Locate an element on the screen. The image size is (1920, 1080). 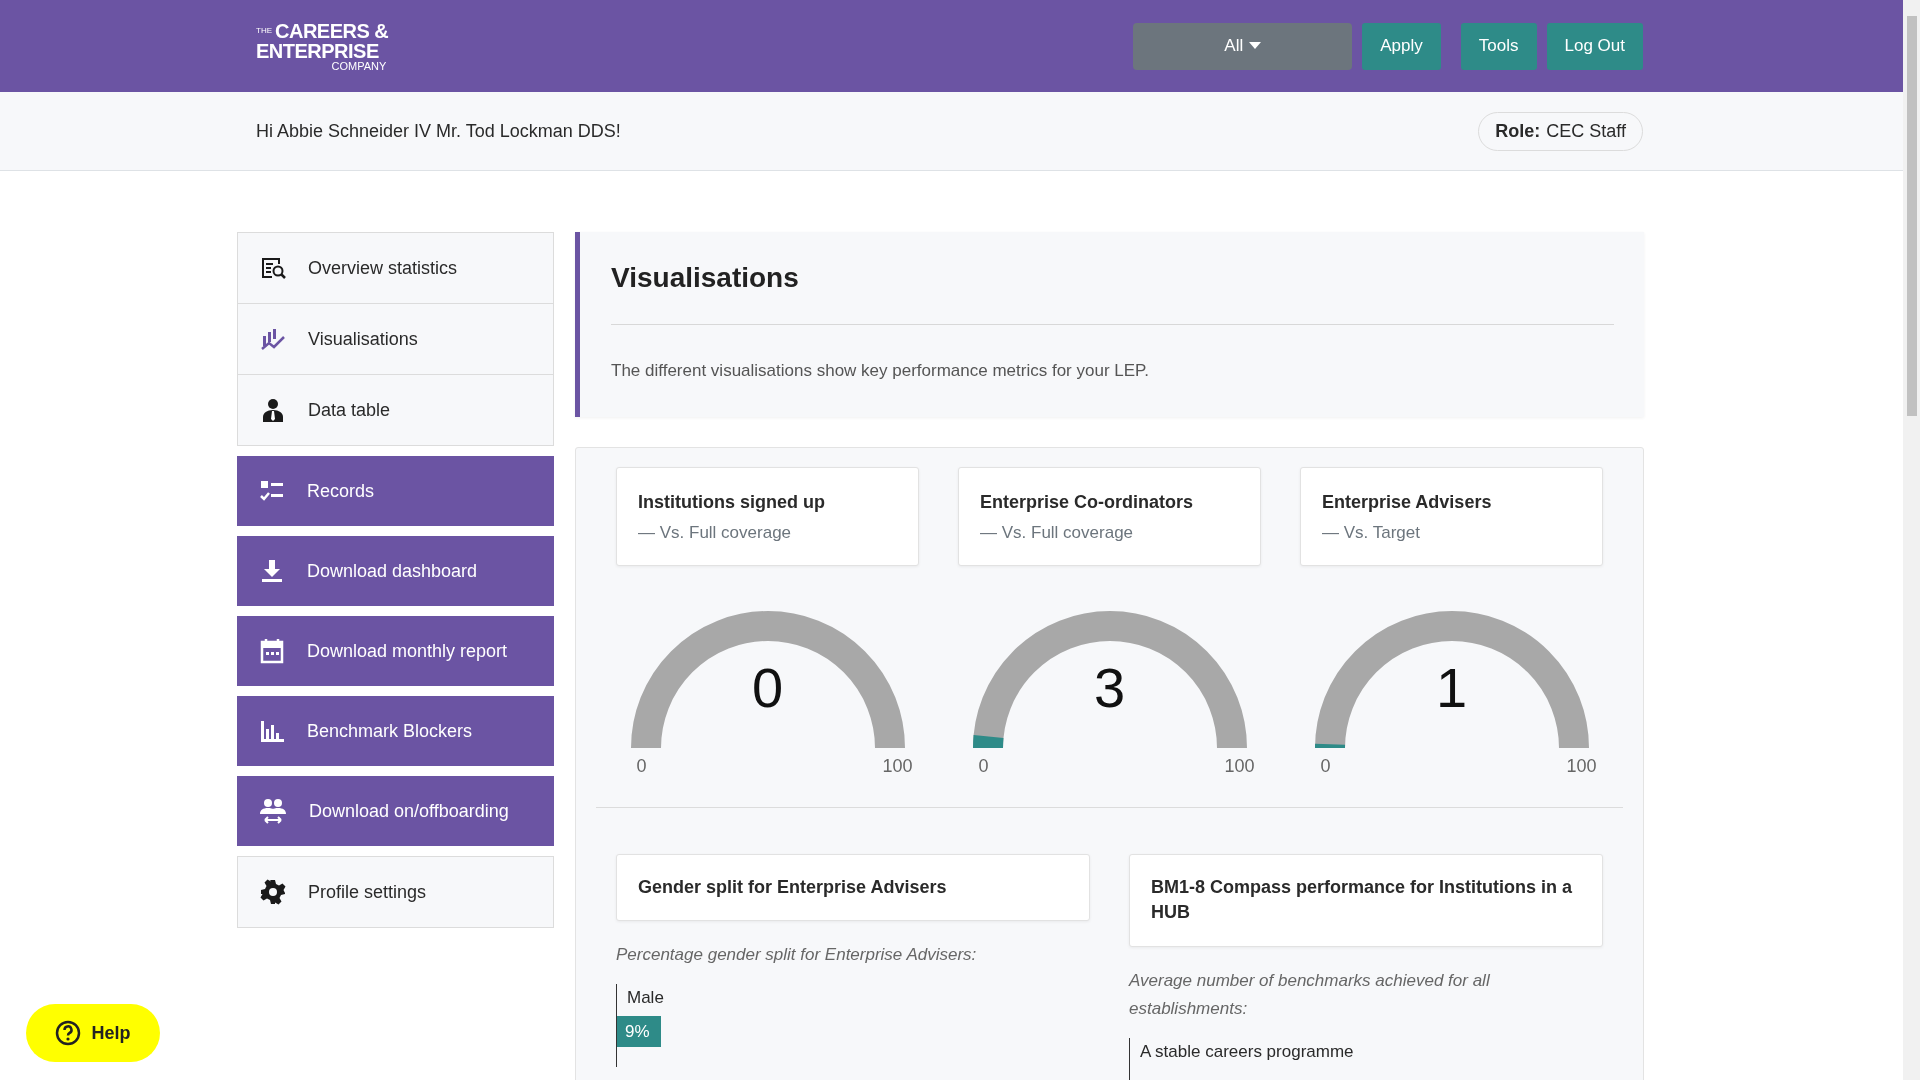
sidebar-item: Overview statistics is located at coordinates (395, 268).